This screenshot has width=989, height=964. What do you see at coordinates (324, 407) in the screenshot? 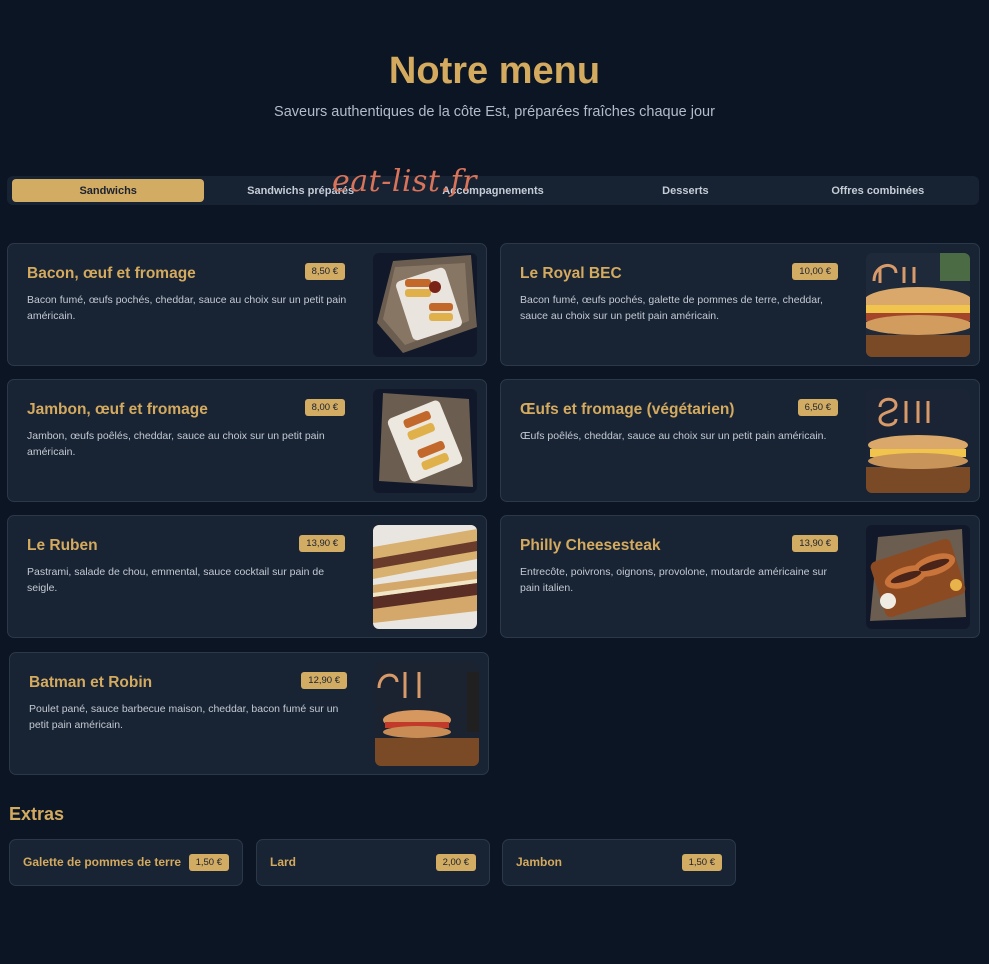
I see `price-badge: 8,00 €` at bounding box center [324, 407].